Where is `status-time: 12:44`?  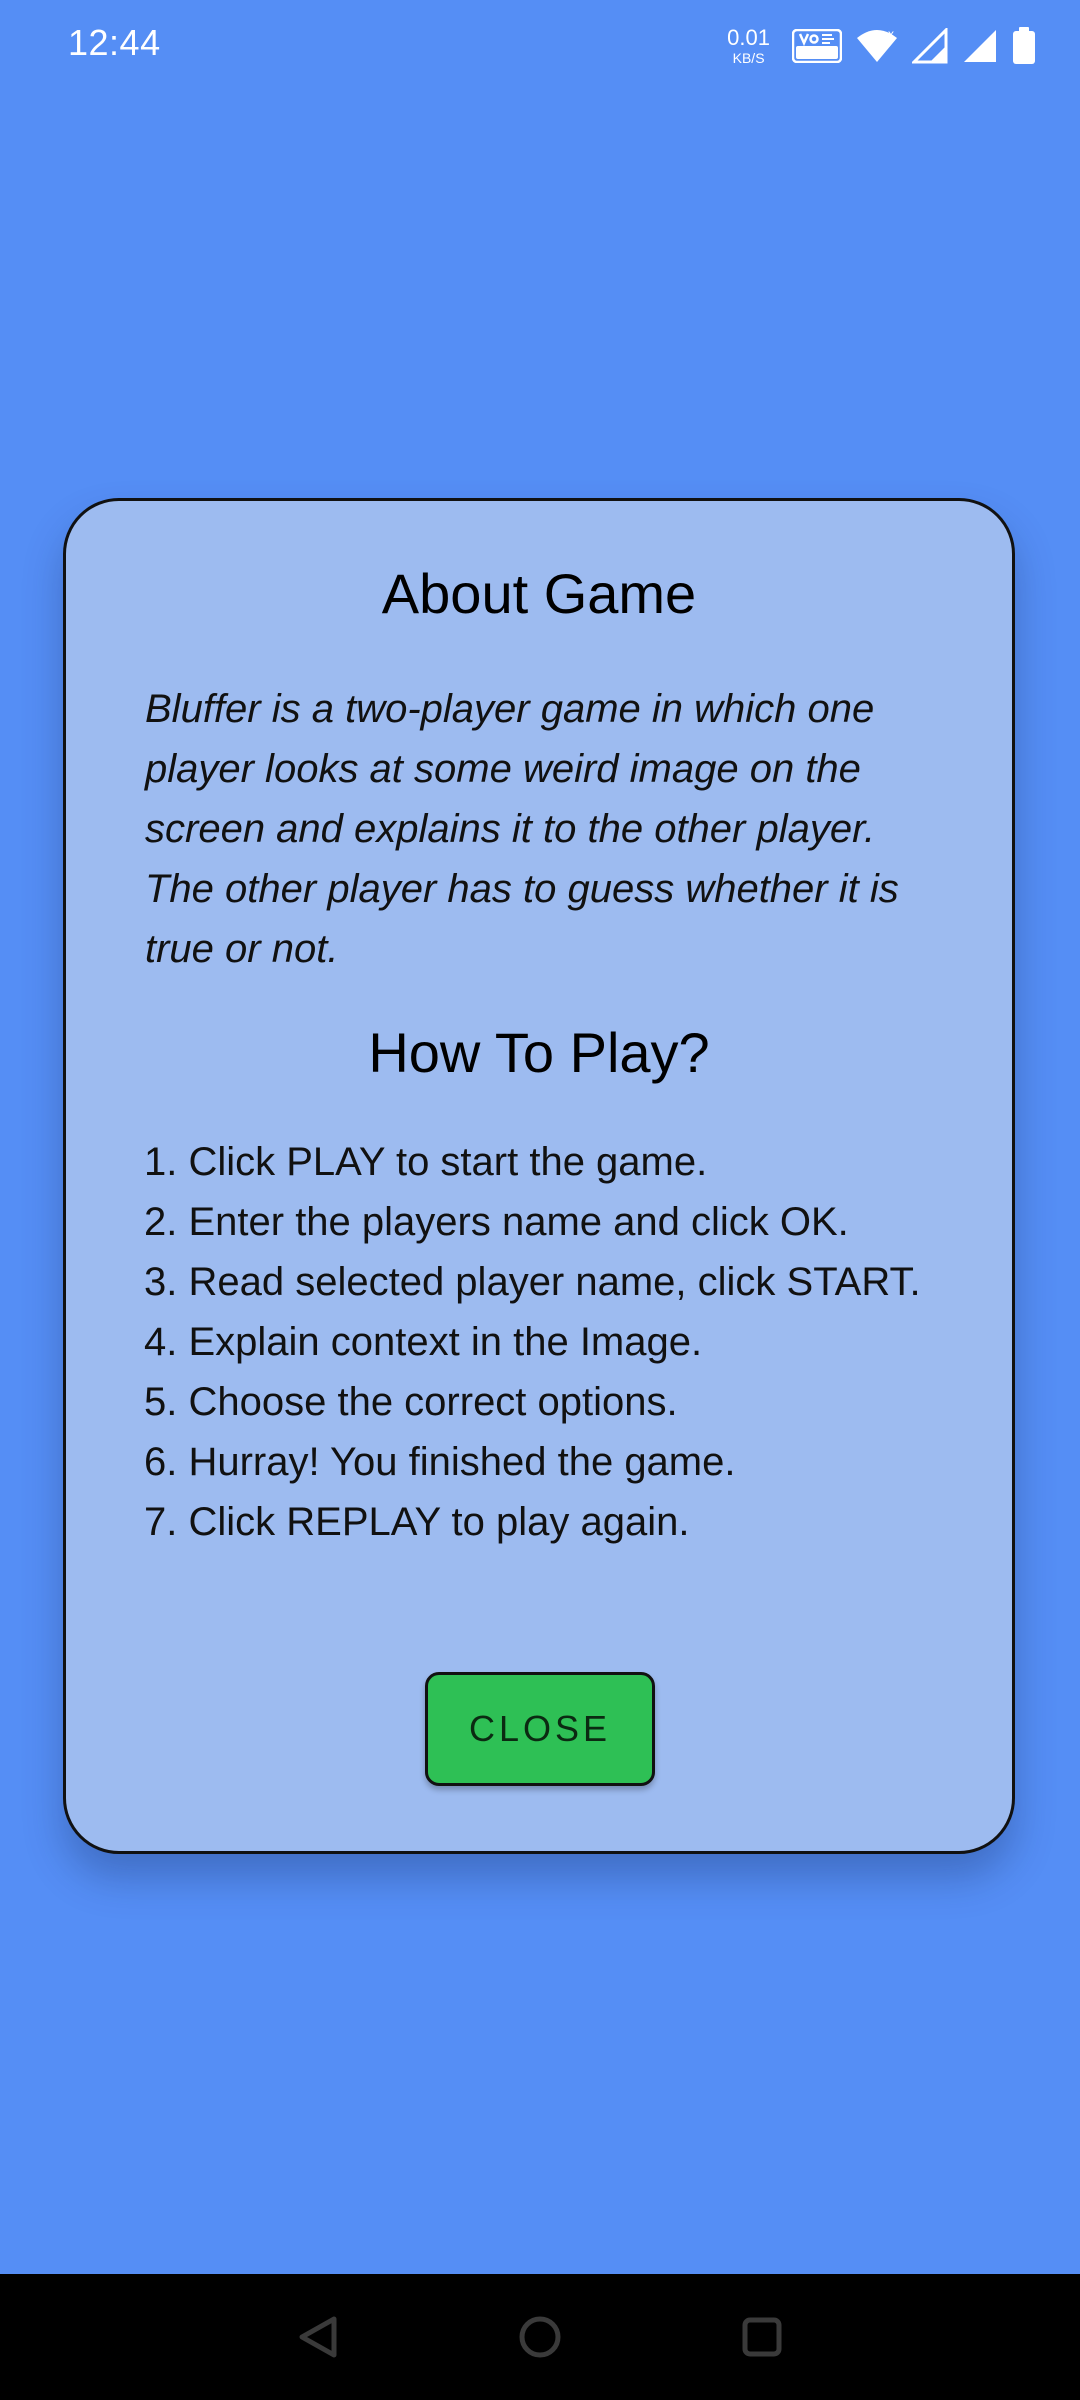
status-time: 12:44 is located at coordinates (114, 42).